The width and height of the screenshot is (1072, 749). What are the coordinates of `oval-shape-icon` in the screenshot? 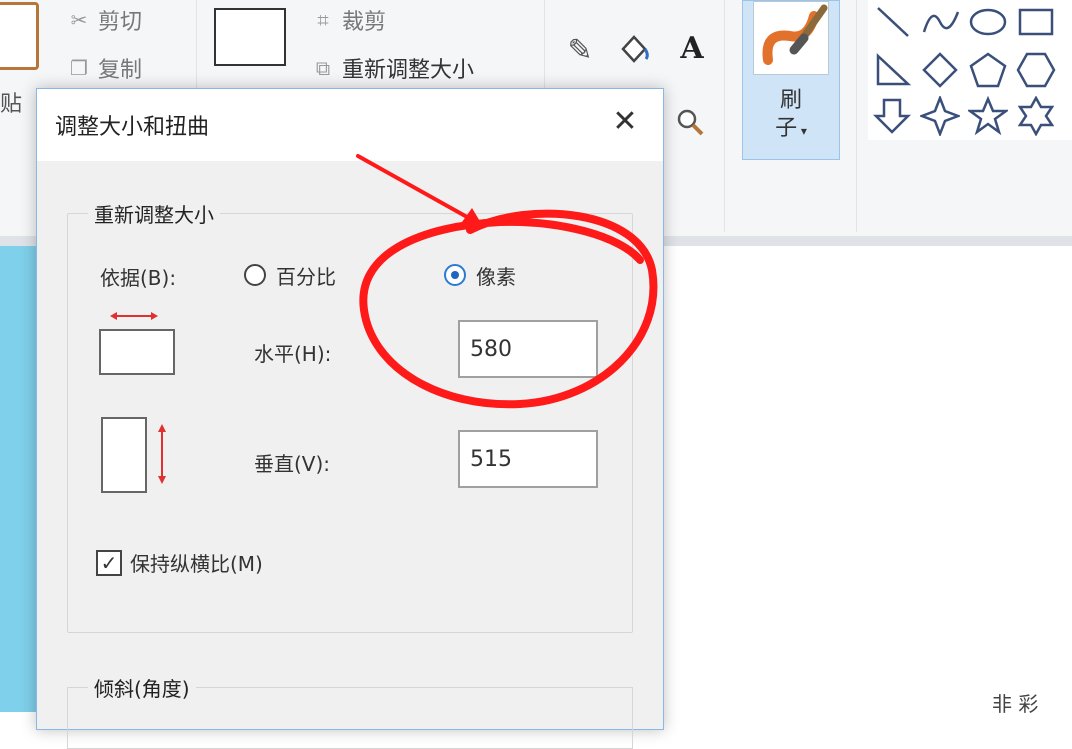 It's located at (988, 22).